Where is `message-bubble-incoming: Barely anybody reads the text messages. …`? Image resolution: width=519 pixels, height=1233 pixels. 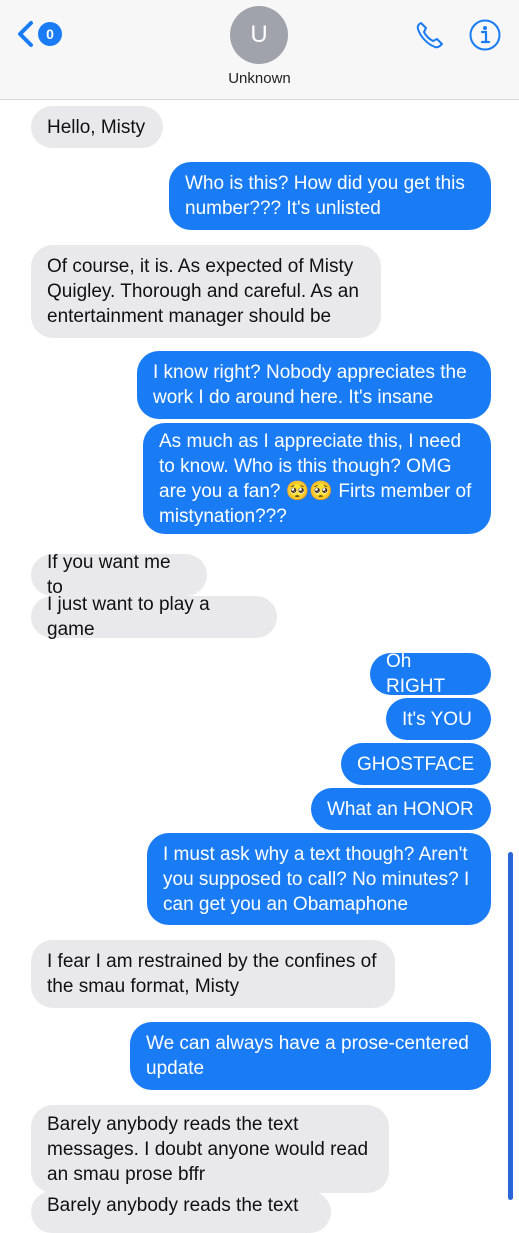
message-bubble-incoming: Barely anybody reads the text messages. … is located at coordinates (210, 1149).